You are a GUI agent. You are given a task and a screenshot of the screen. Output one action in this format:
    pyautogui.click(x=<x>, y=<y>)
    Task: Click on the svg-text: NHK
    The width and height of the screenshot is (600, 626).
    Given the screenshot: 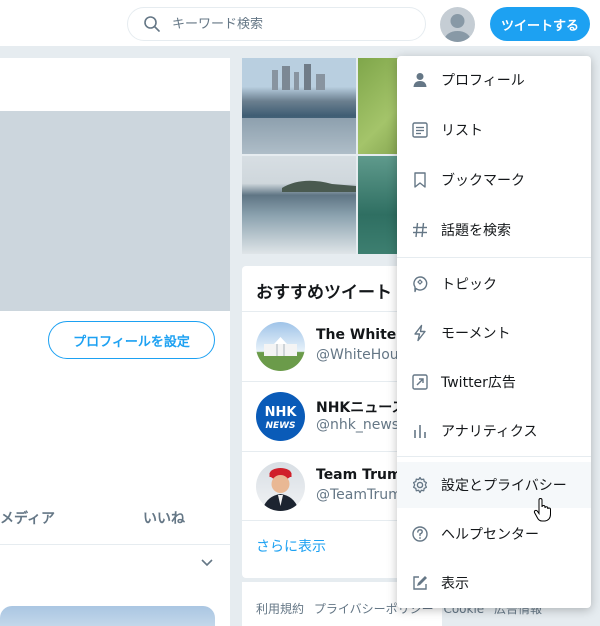 What is the action you would take?
    pyautogui.click(x=281, y=412)
    